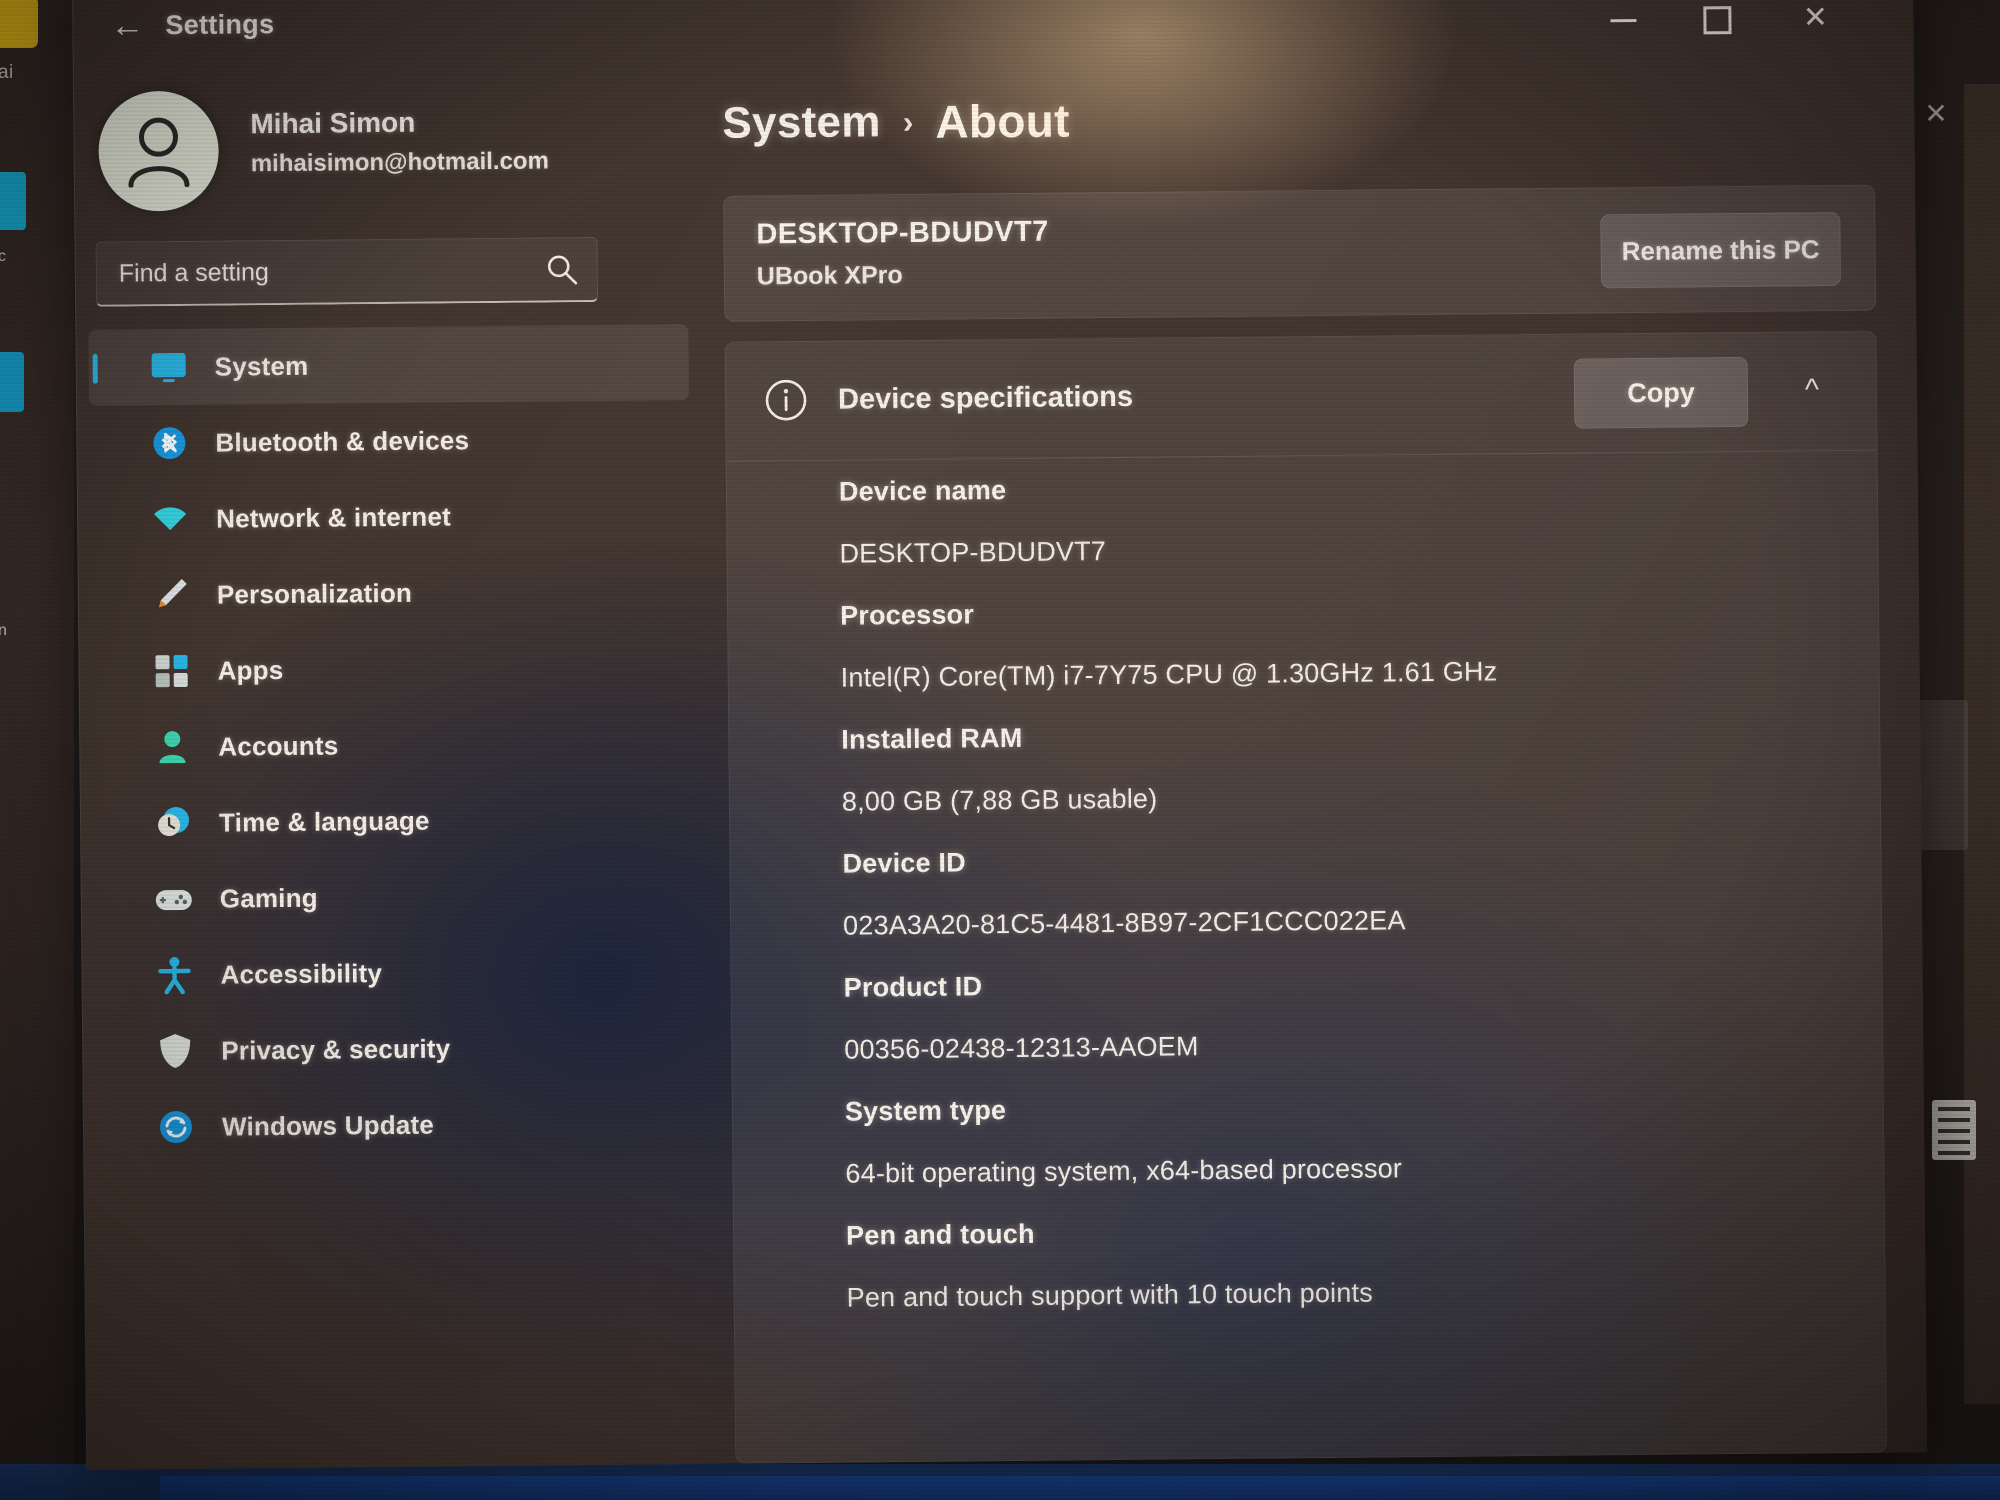 Image resolution: width=2000 pixels, height=1500 pixels. Describe the element at coordinates (347, 271) in the screenshot. I see `search-input: Find a setting` at that location.